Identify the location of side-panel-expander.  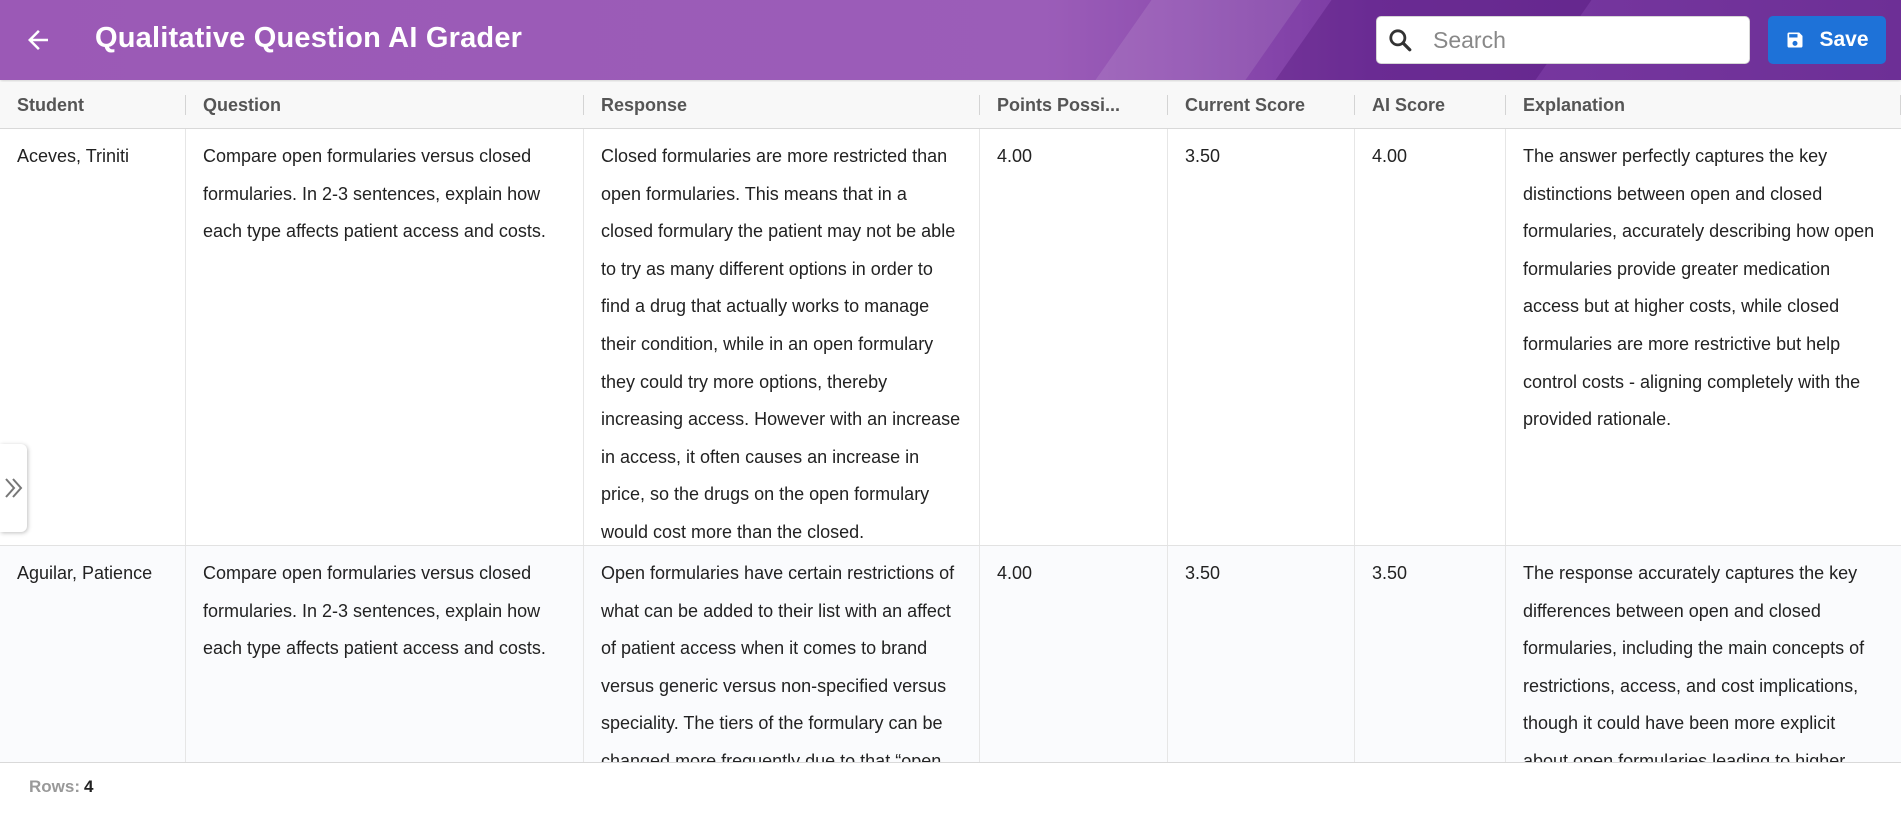
(13, 488).